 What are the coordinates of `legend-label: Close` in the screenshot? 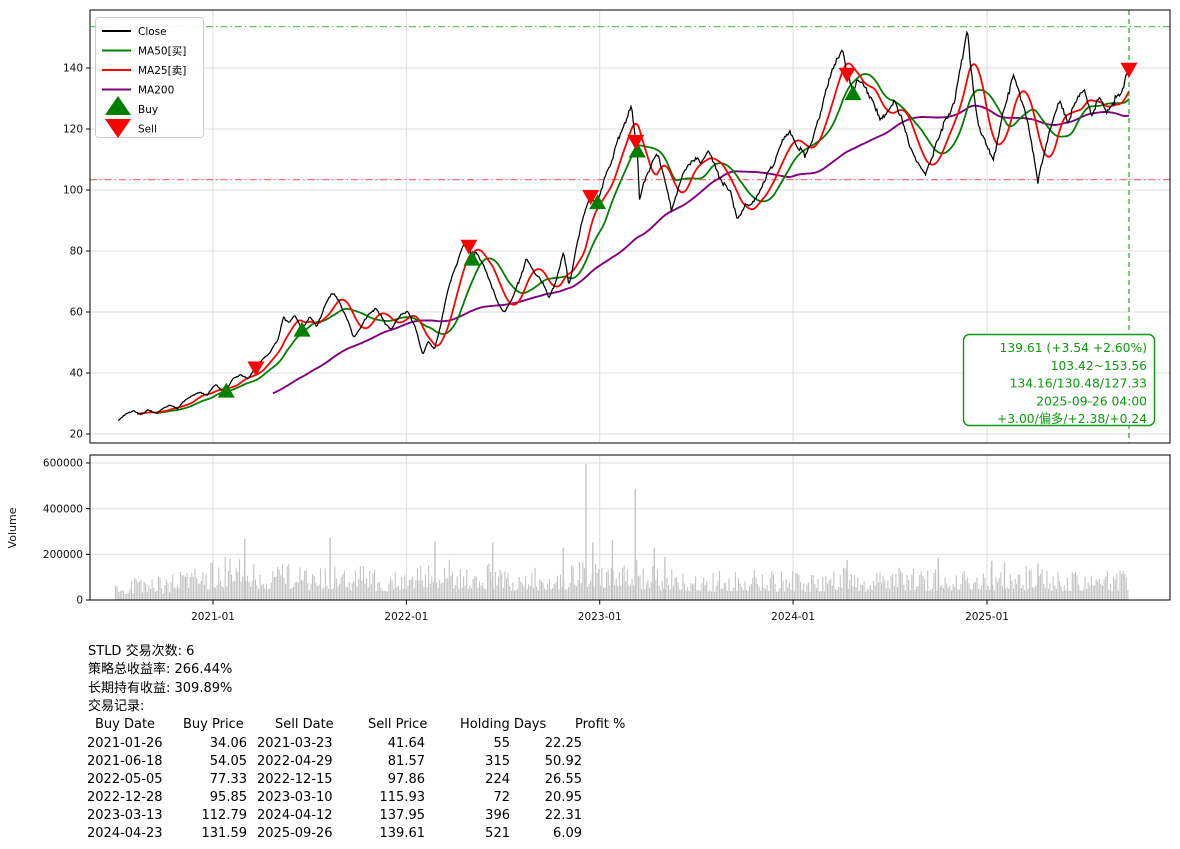 It's located at (152, 32).